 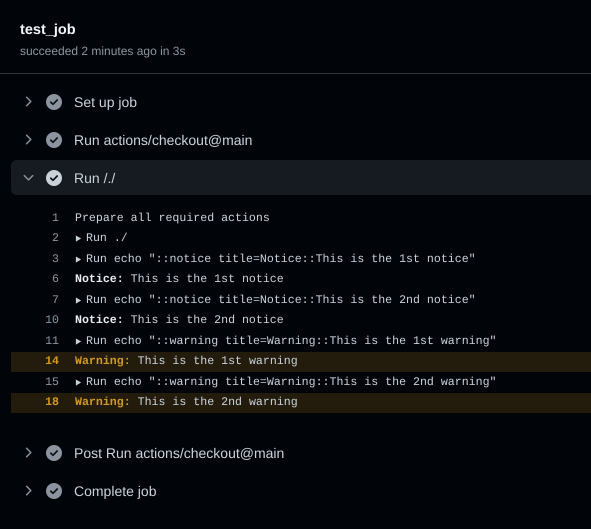 I want to click on step-row: Post Run actions/checkout@main, so click(x=301, y=452).